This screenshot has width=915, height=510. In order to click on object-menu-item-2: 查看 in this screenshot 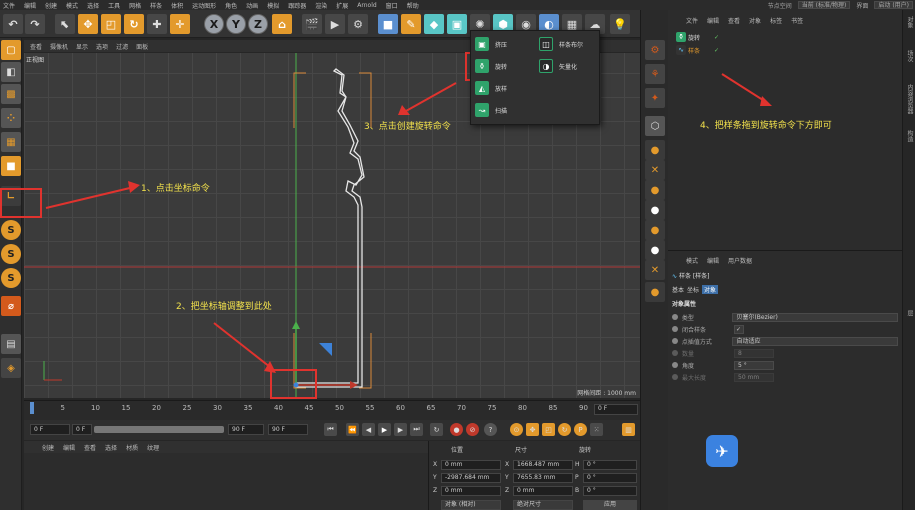, I will do `click(734, 20)`.